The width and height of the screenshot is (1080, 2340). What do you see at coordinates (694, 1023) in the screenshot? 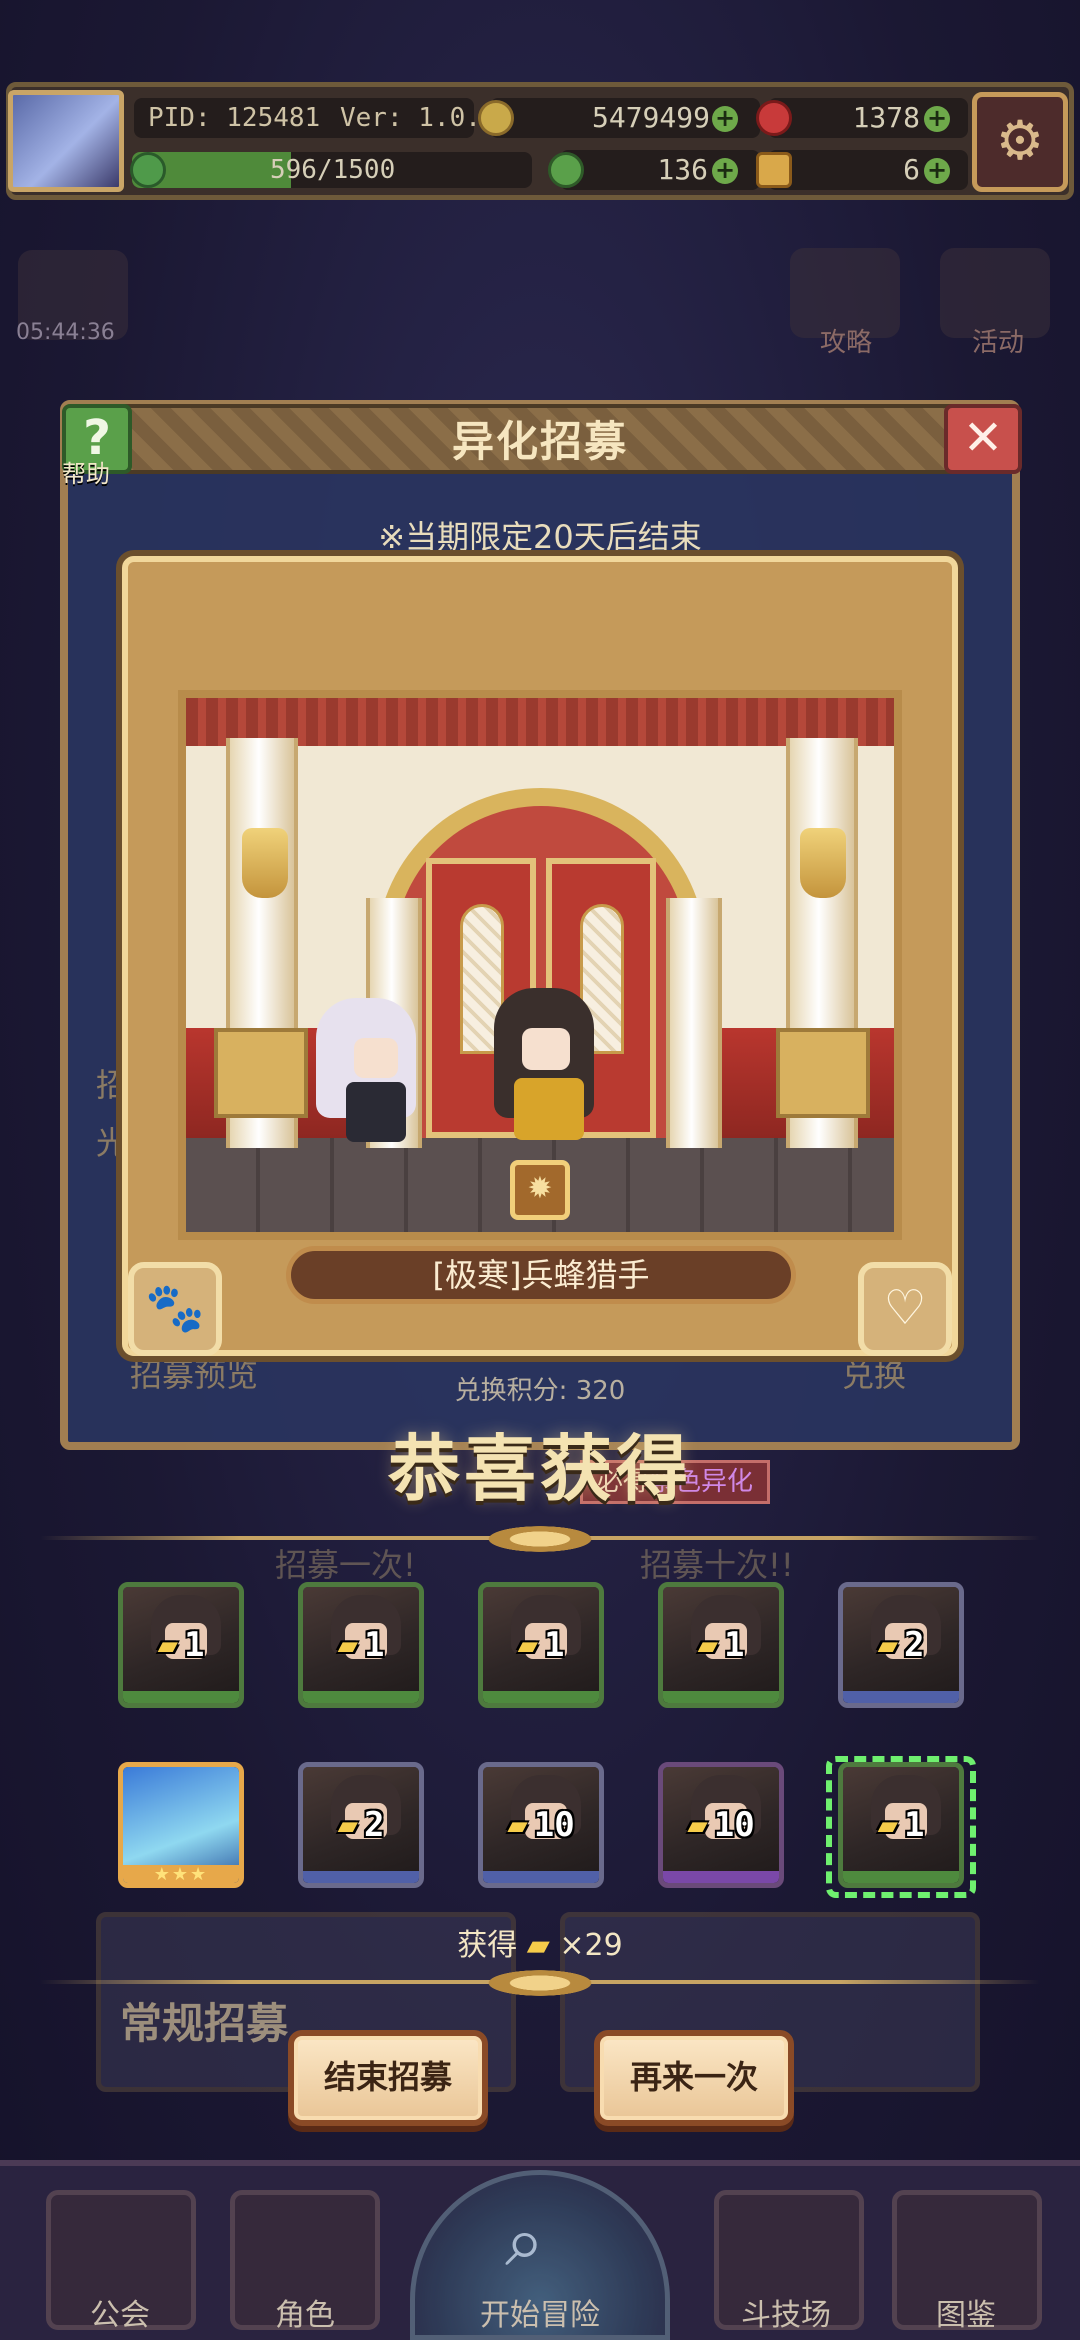
I see `inner-right-column` at bounding box center [694, 1023].